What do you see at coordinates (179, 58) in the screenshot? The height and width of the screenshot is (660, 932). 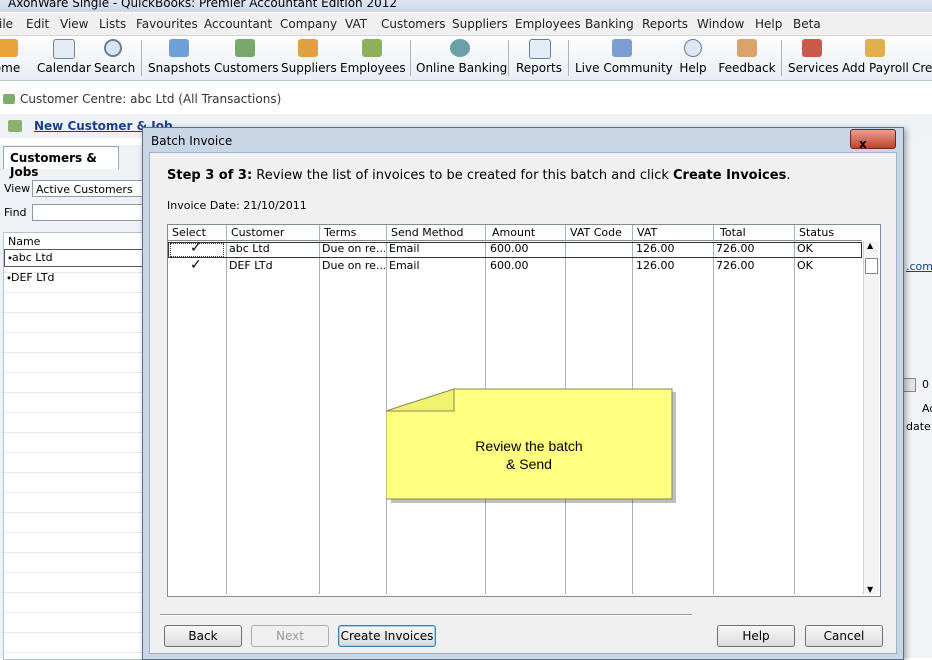 I see `toolbar-snapshots: Snapshots` at bounding box center [179, 58].